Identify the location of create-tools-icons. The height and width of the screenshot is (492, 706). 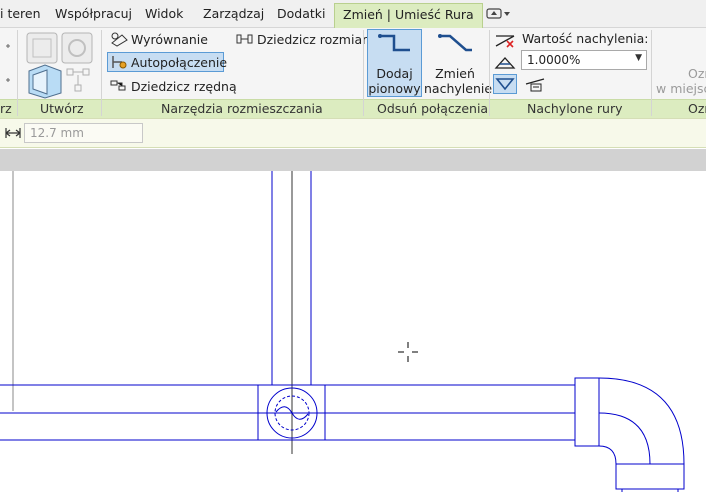
(60, 65).